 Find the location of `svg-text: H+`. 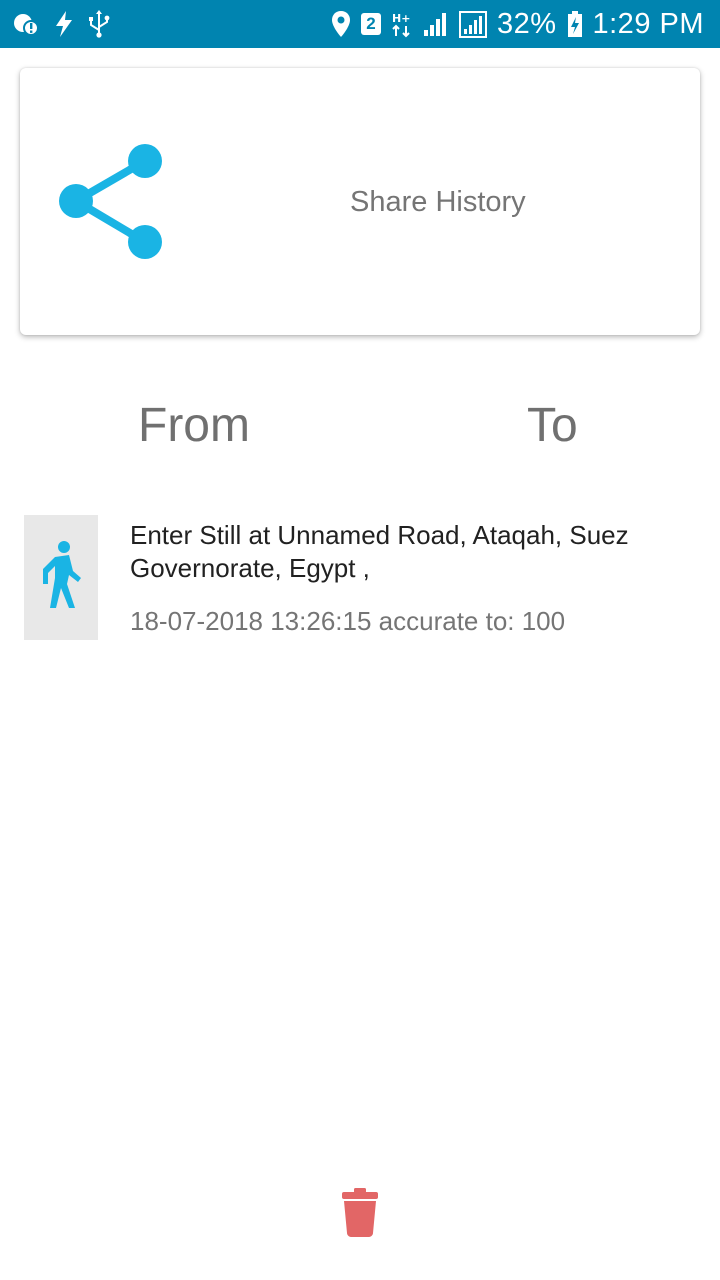

svg-text: H+ is located at coordinates (401, 18).